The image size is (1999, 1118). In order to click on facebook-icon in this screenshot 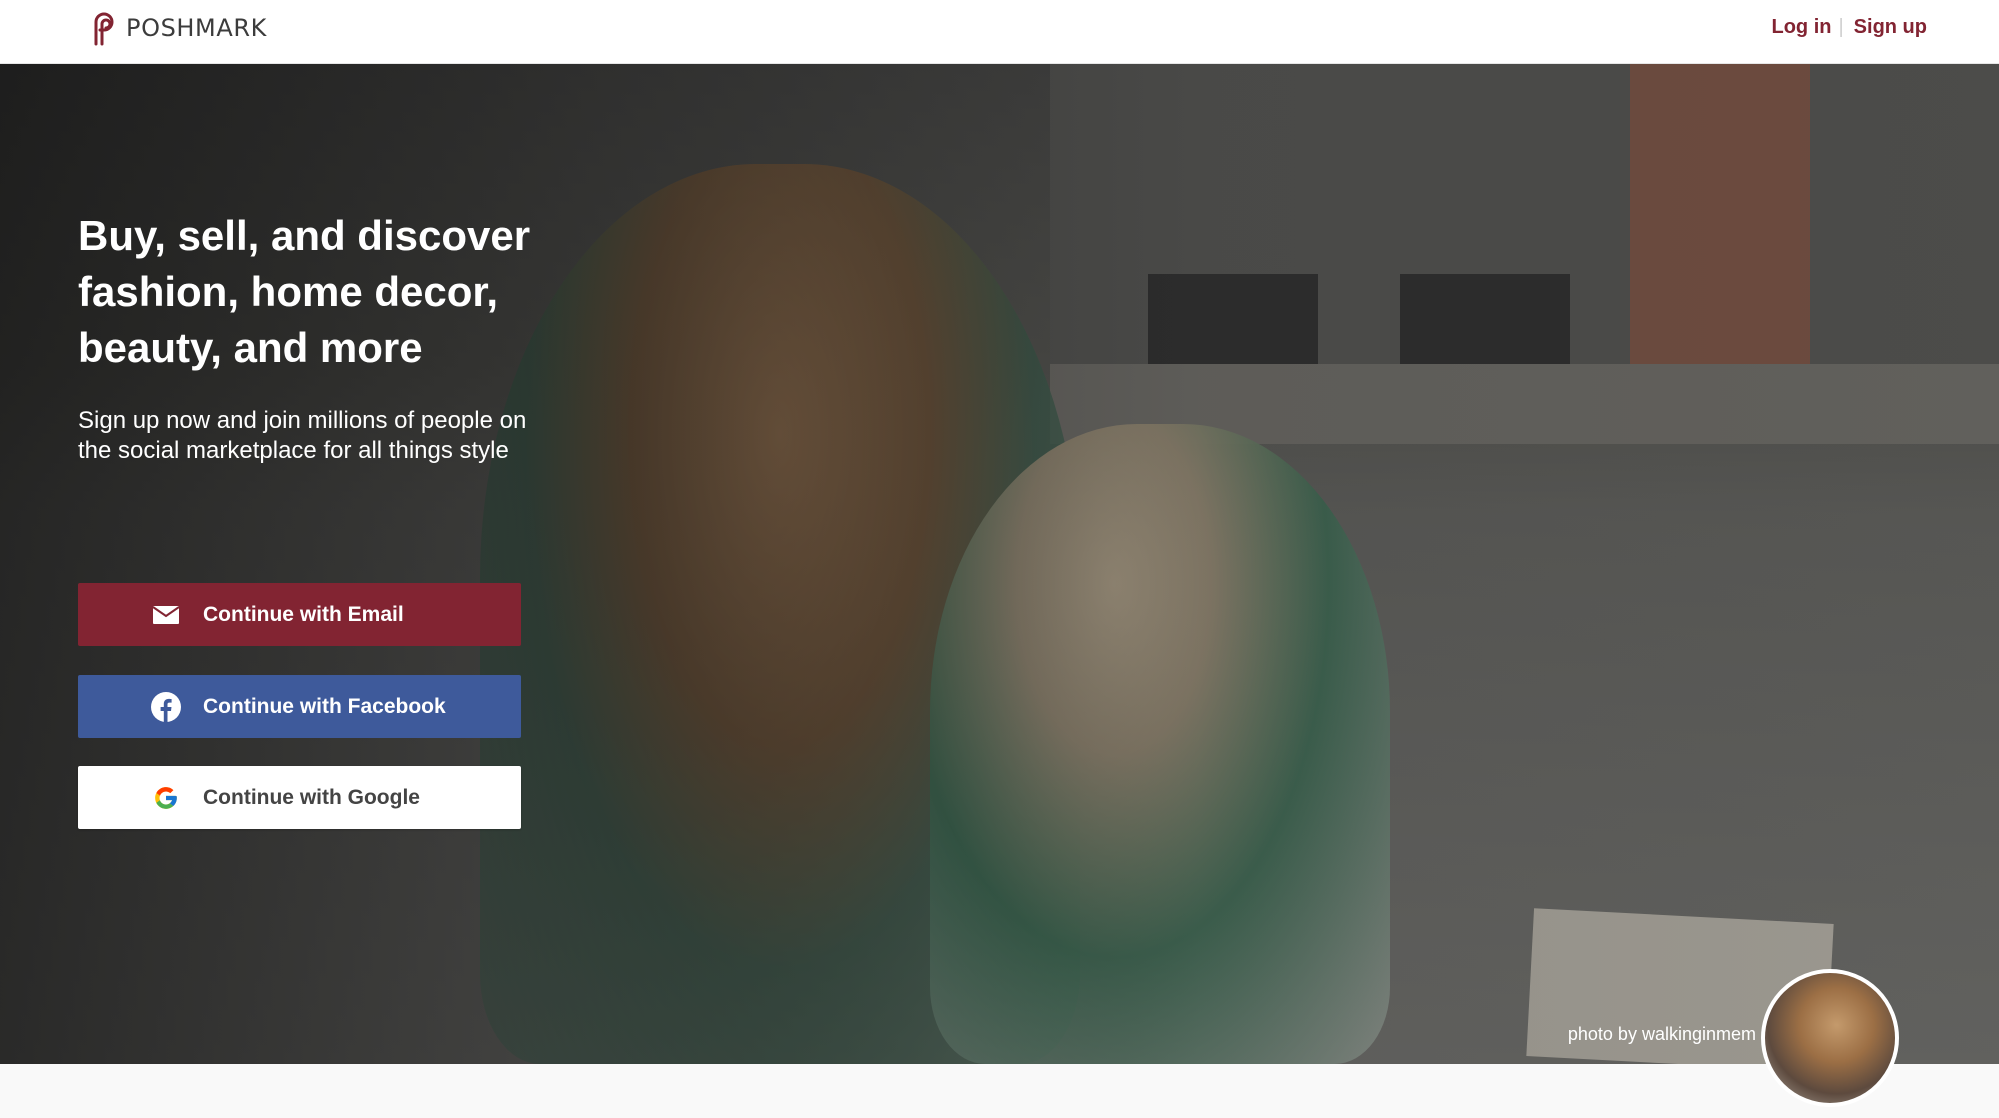, I will do `click(166, 706)`.